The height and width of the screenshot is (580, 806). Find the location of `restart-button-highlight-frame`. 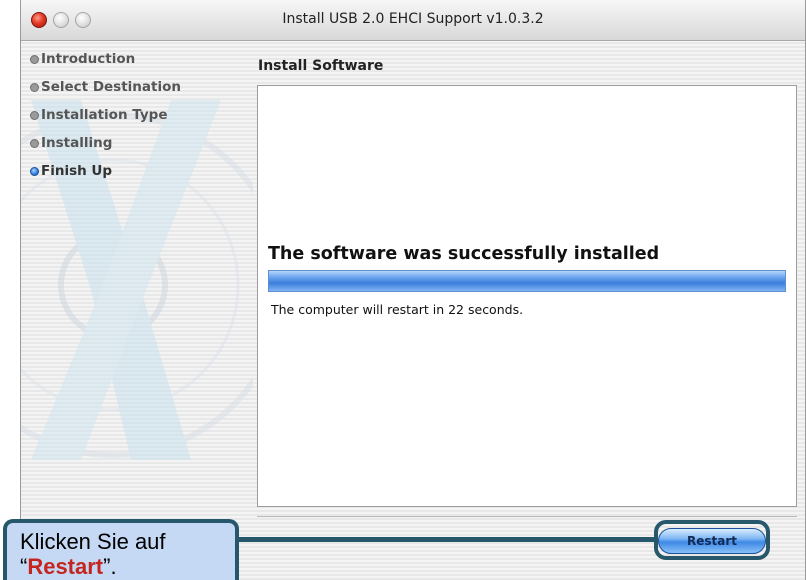

restart-button-highlight-frame is located at coordinates (712, 540).